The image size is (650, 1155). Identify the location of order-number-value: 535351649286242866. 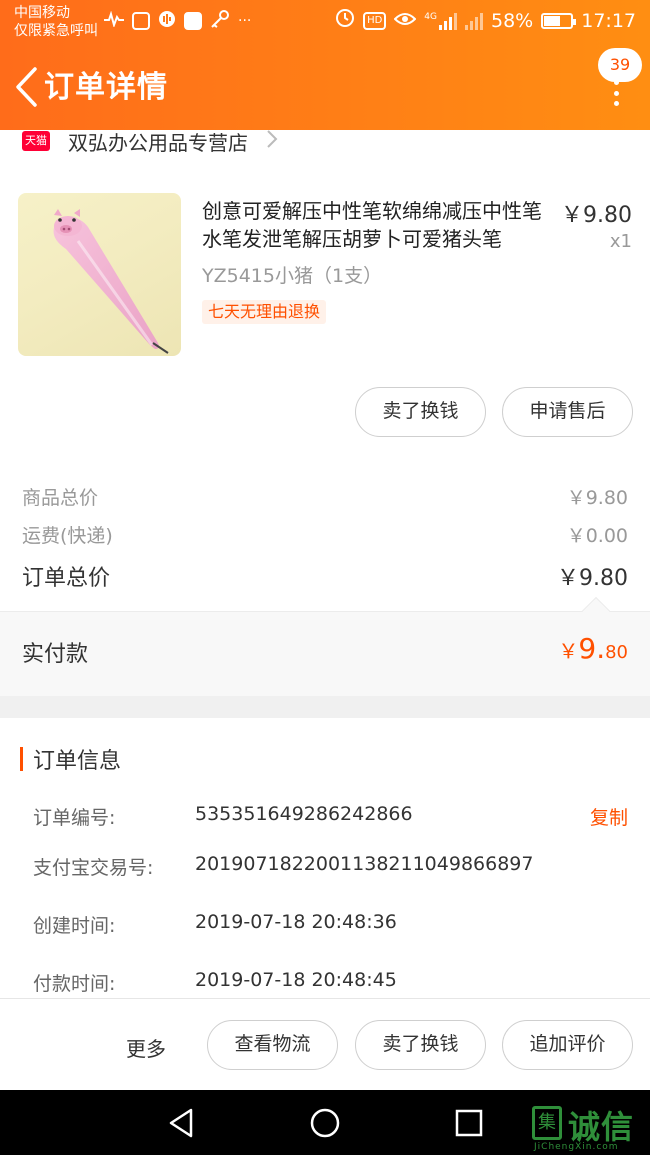
(304, 814).